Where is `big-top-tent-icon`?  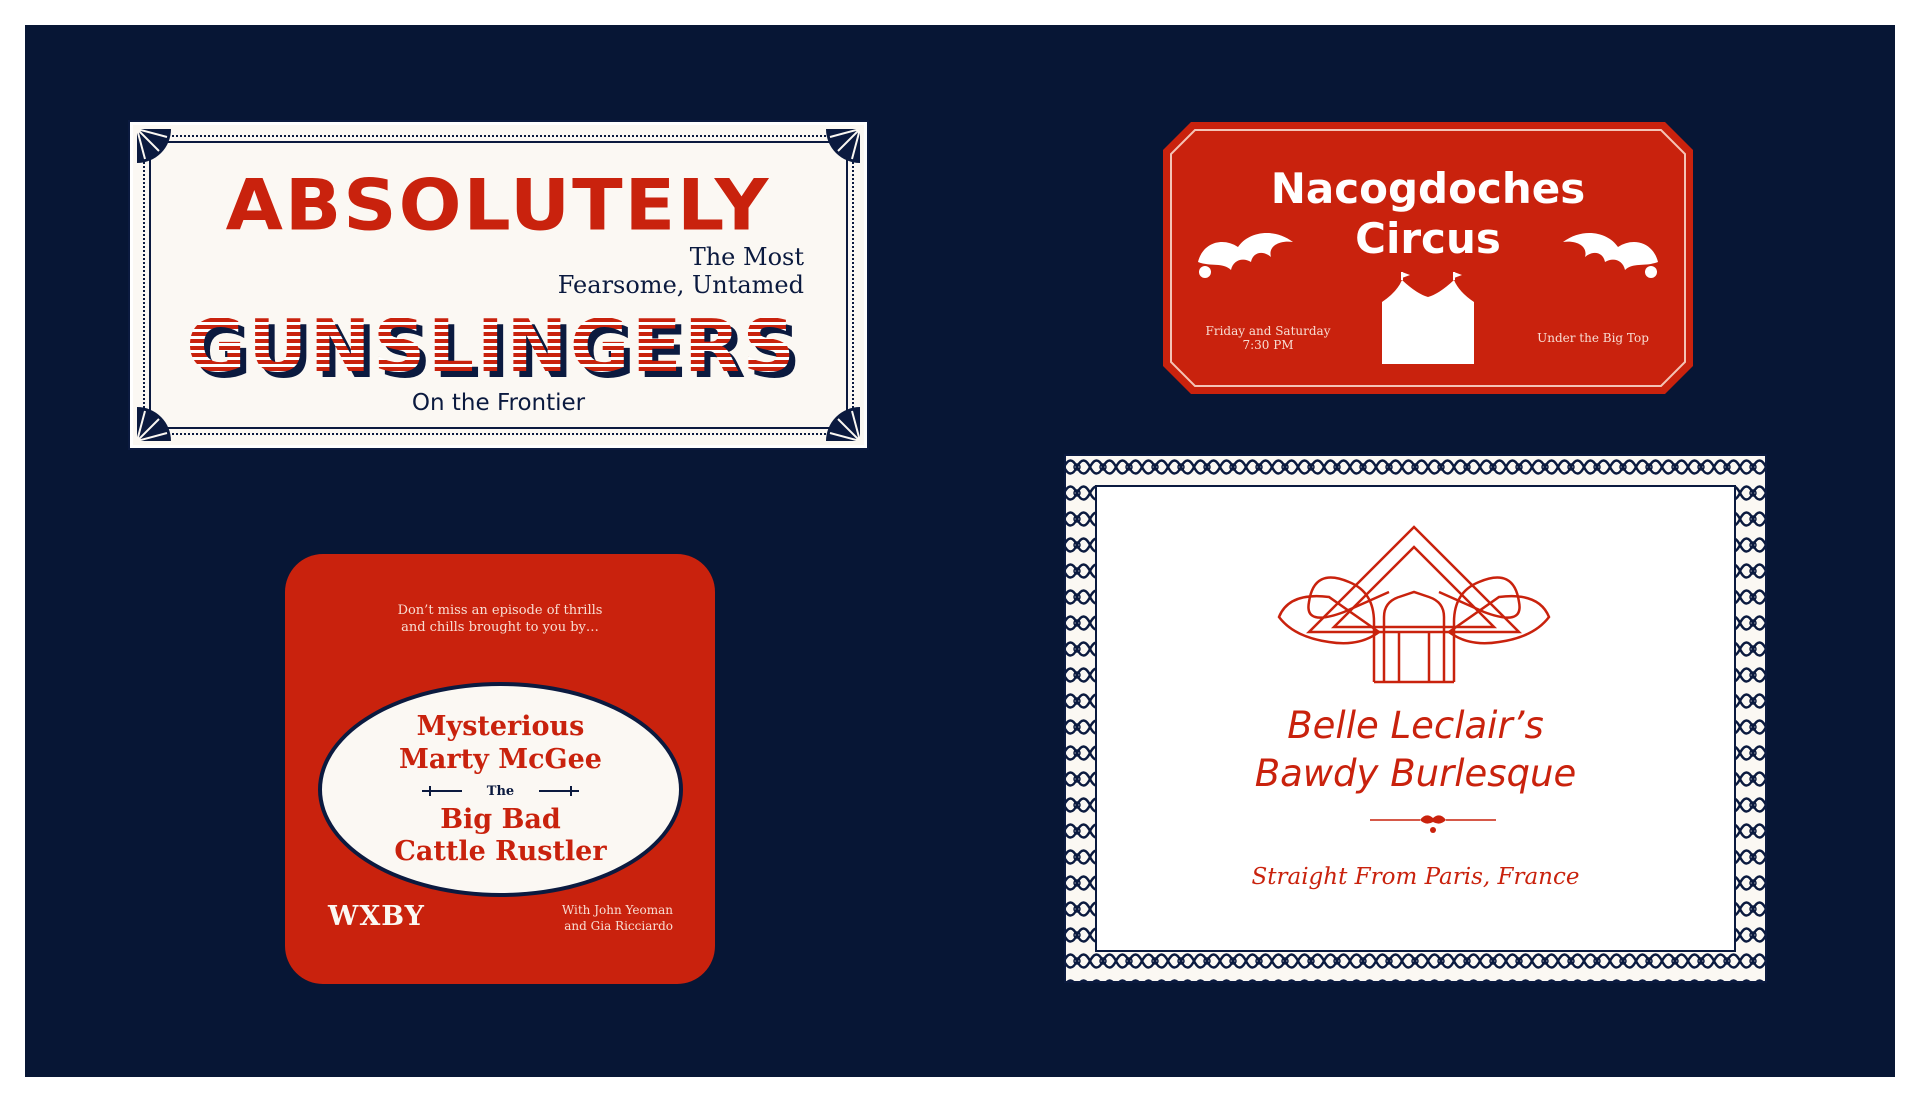
big-top-tent-icon is located at coordinates (1428, 318).